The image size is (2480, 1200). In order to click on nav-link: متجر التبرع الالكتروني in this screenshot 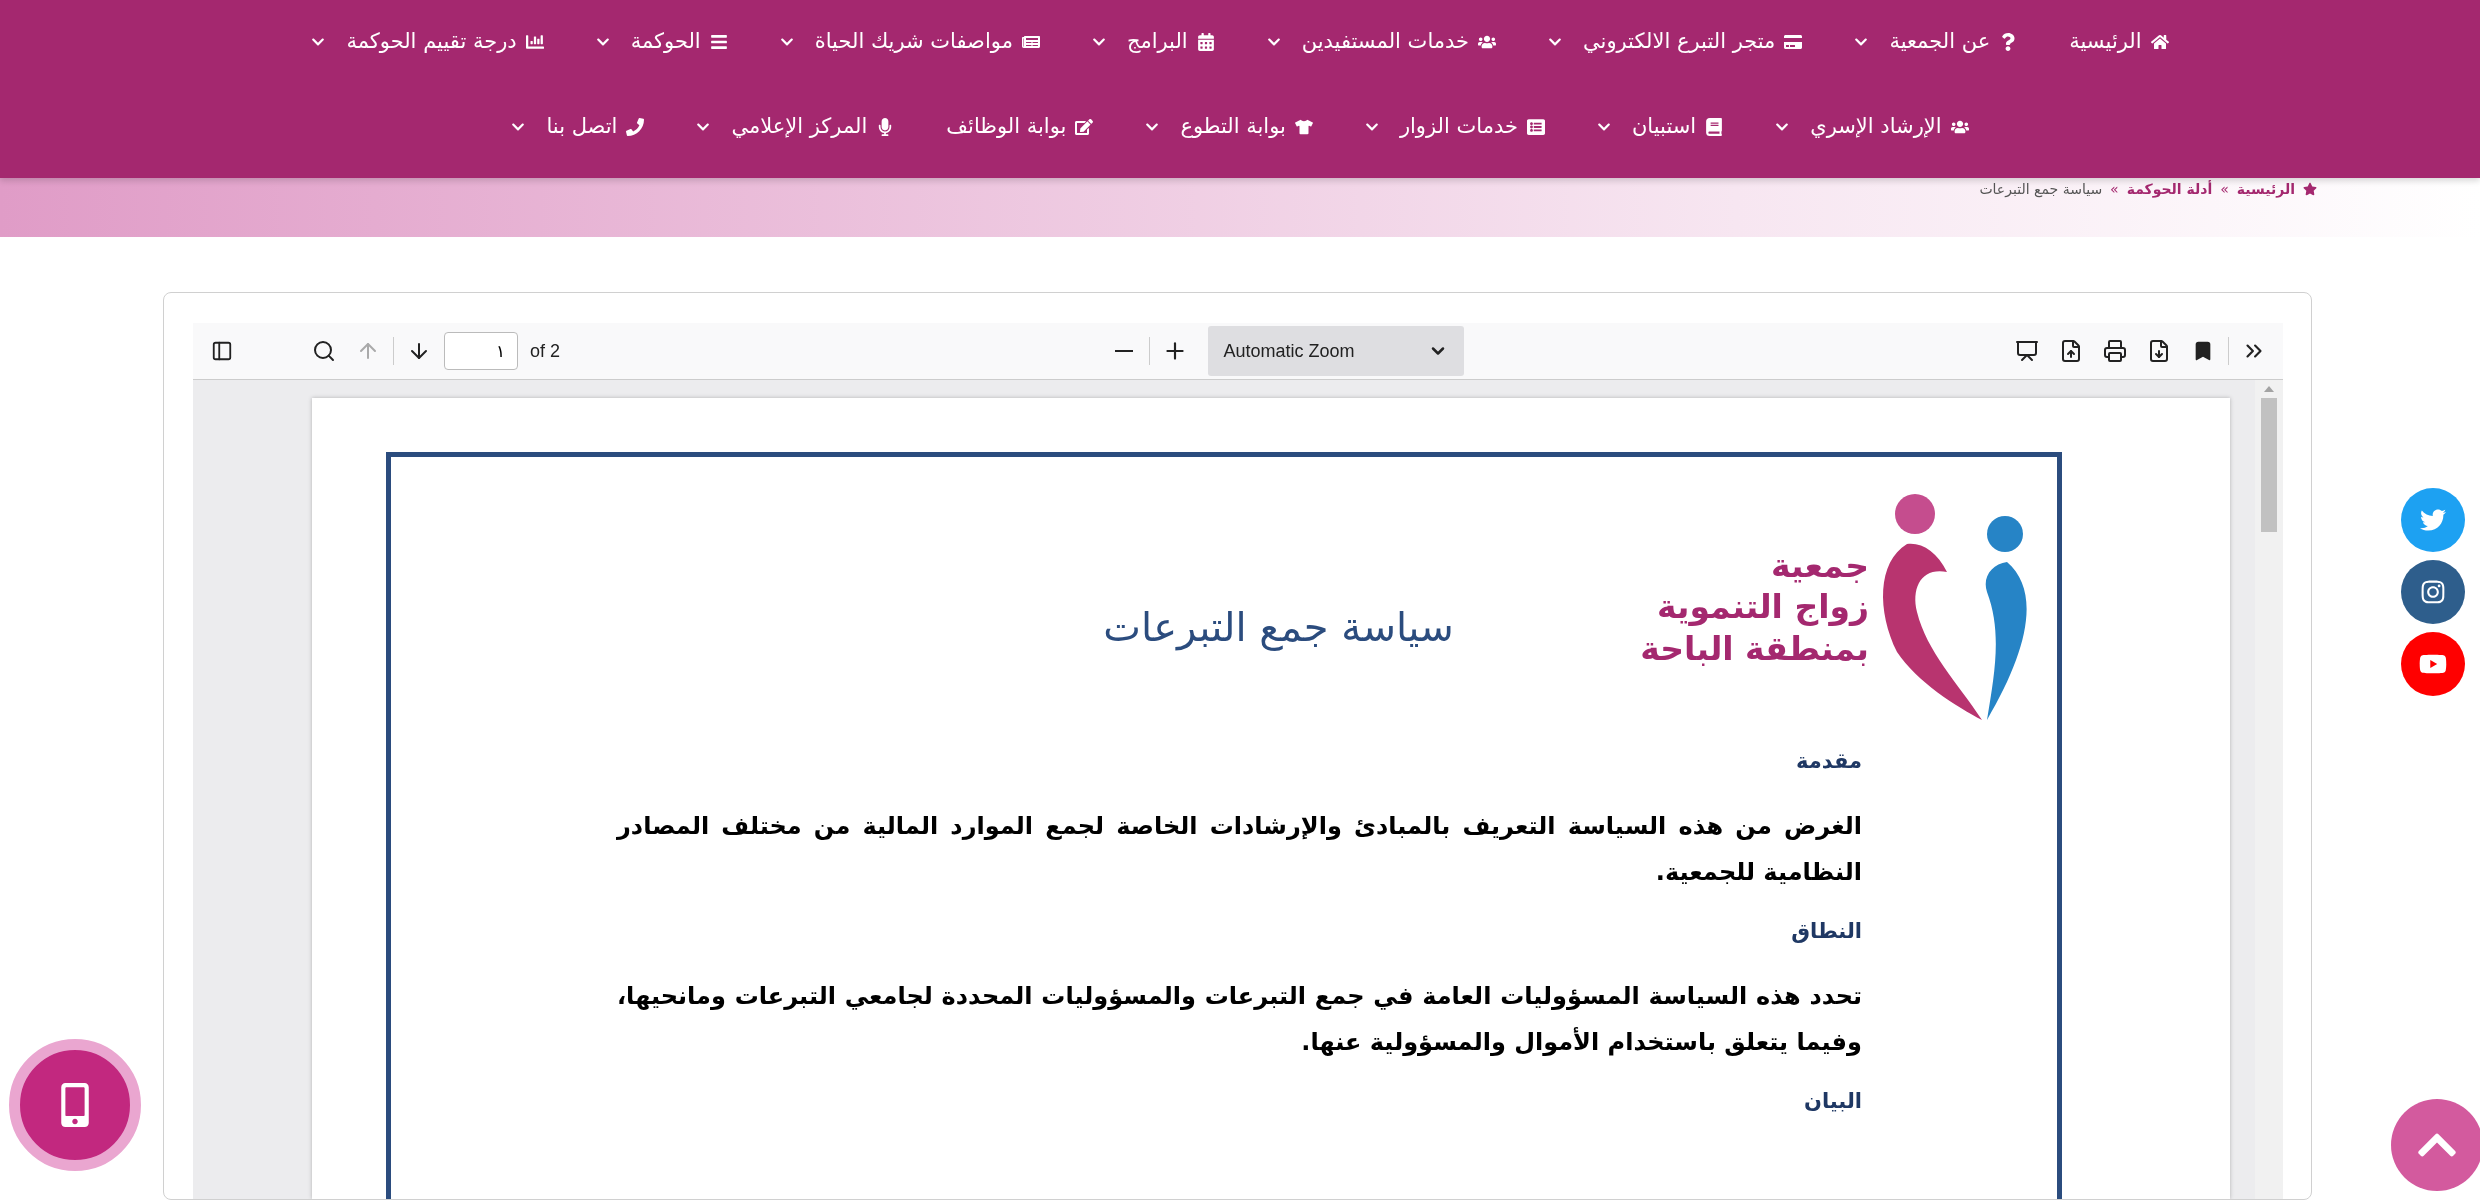, I will do `click(1675, 41)`.